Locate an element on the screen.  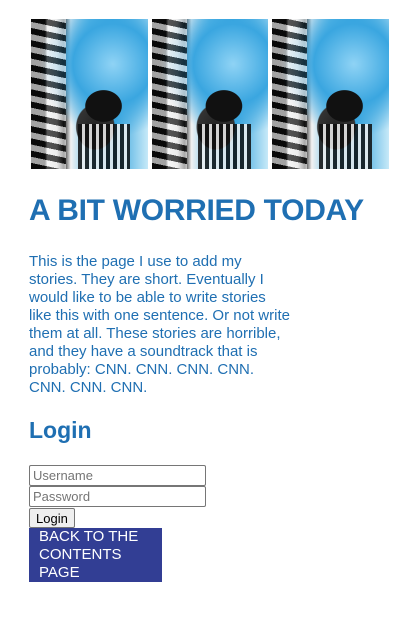
login-button: Login is located at coordinates (52, 518).